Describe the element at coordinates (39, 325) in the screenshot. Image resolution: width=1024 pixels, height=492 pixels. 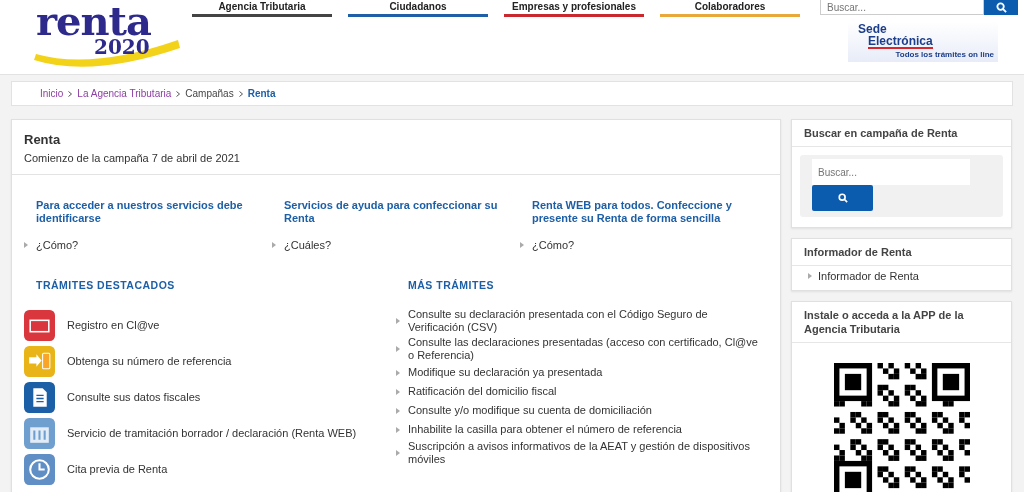
I see `pin-app-icon` at that location.